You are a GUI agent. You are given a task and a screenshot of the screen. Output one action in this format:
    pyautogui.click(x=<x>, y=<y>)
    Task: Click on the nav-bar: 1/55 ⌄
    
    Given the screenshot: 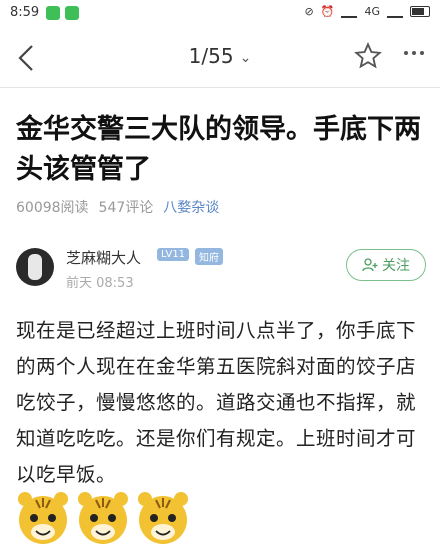 What is the action you would take?
    pyautogui.click(x=220, y=56)
    